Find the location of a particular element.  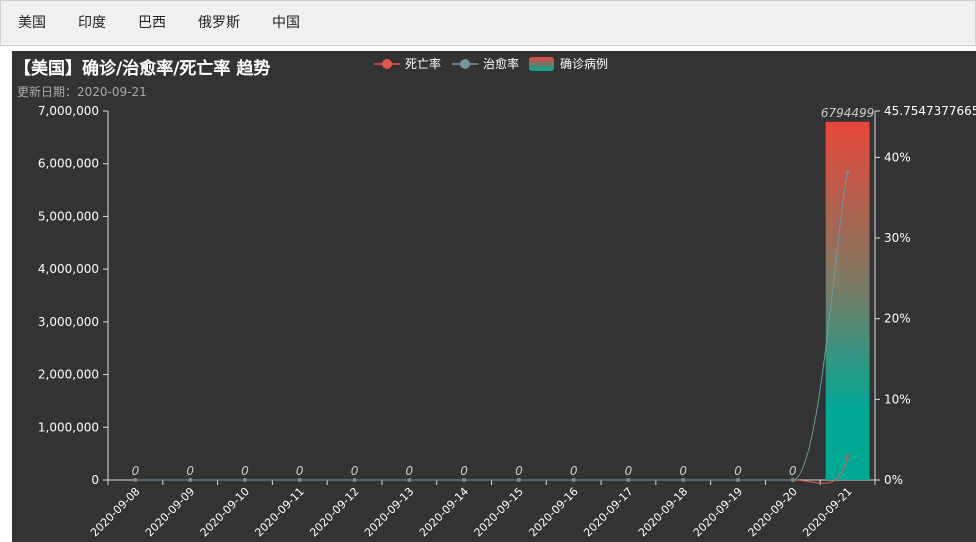

x-tick-label: 2020-09-20 is located at coordinates (773, 512).